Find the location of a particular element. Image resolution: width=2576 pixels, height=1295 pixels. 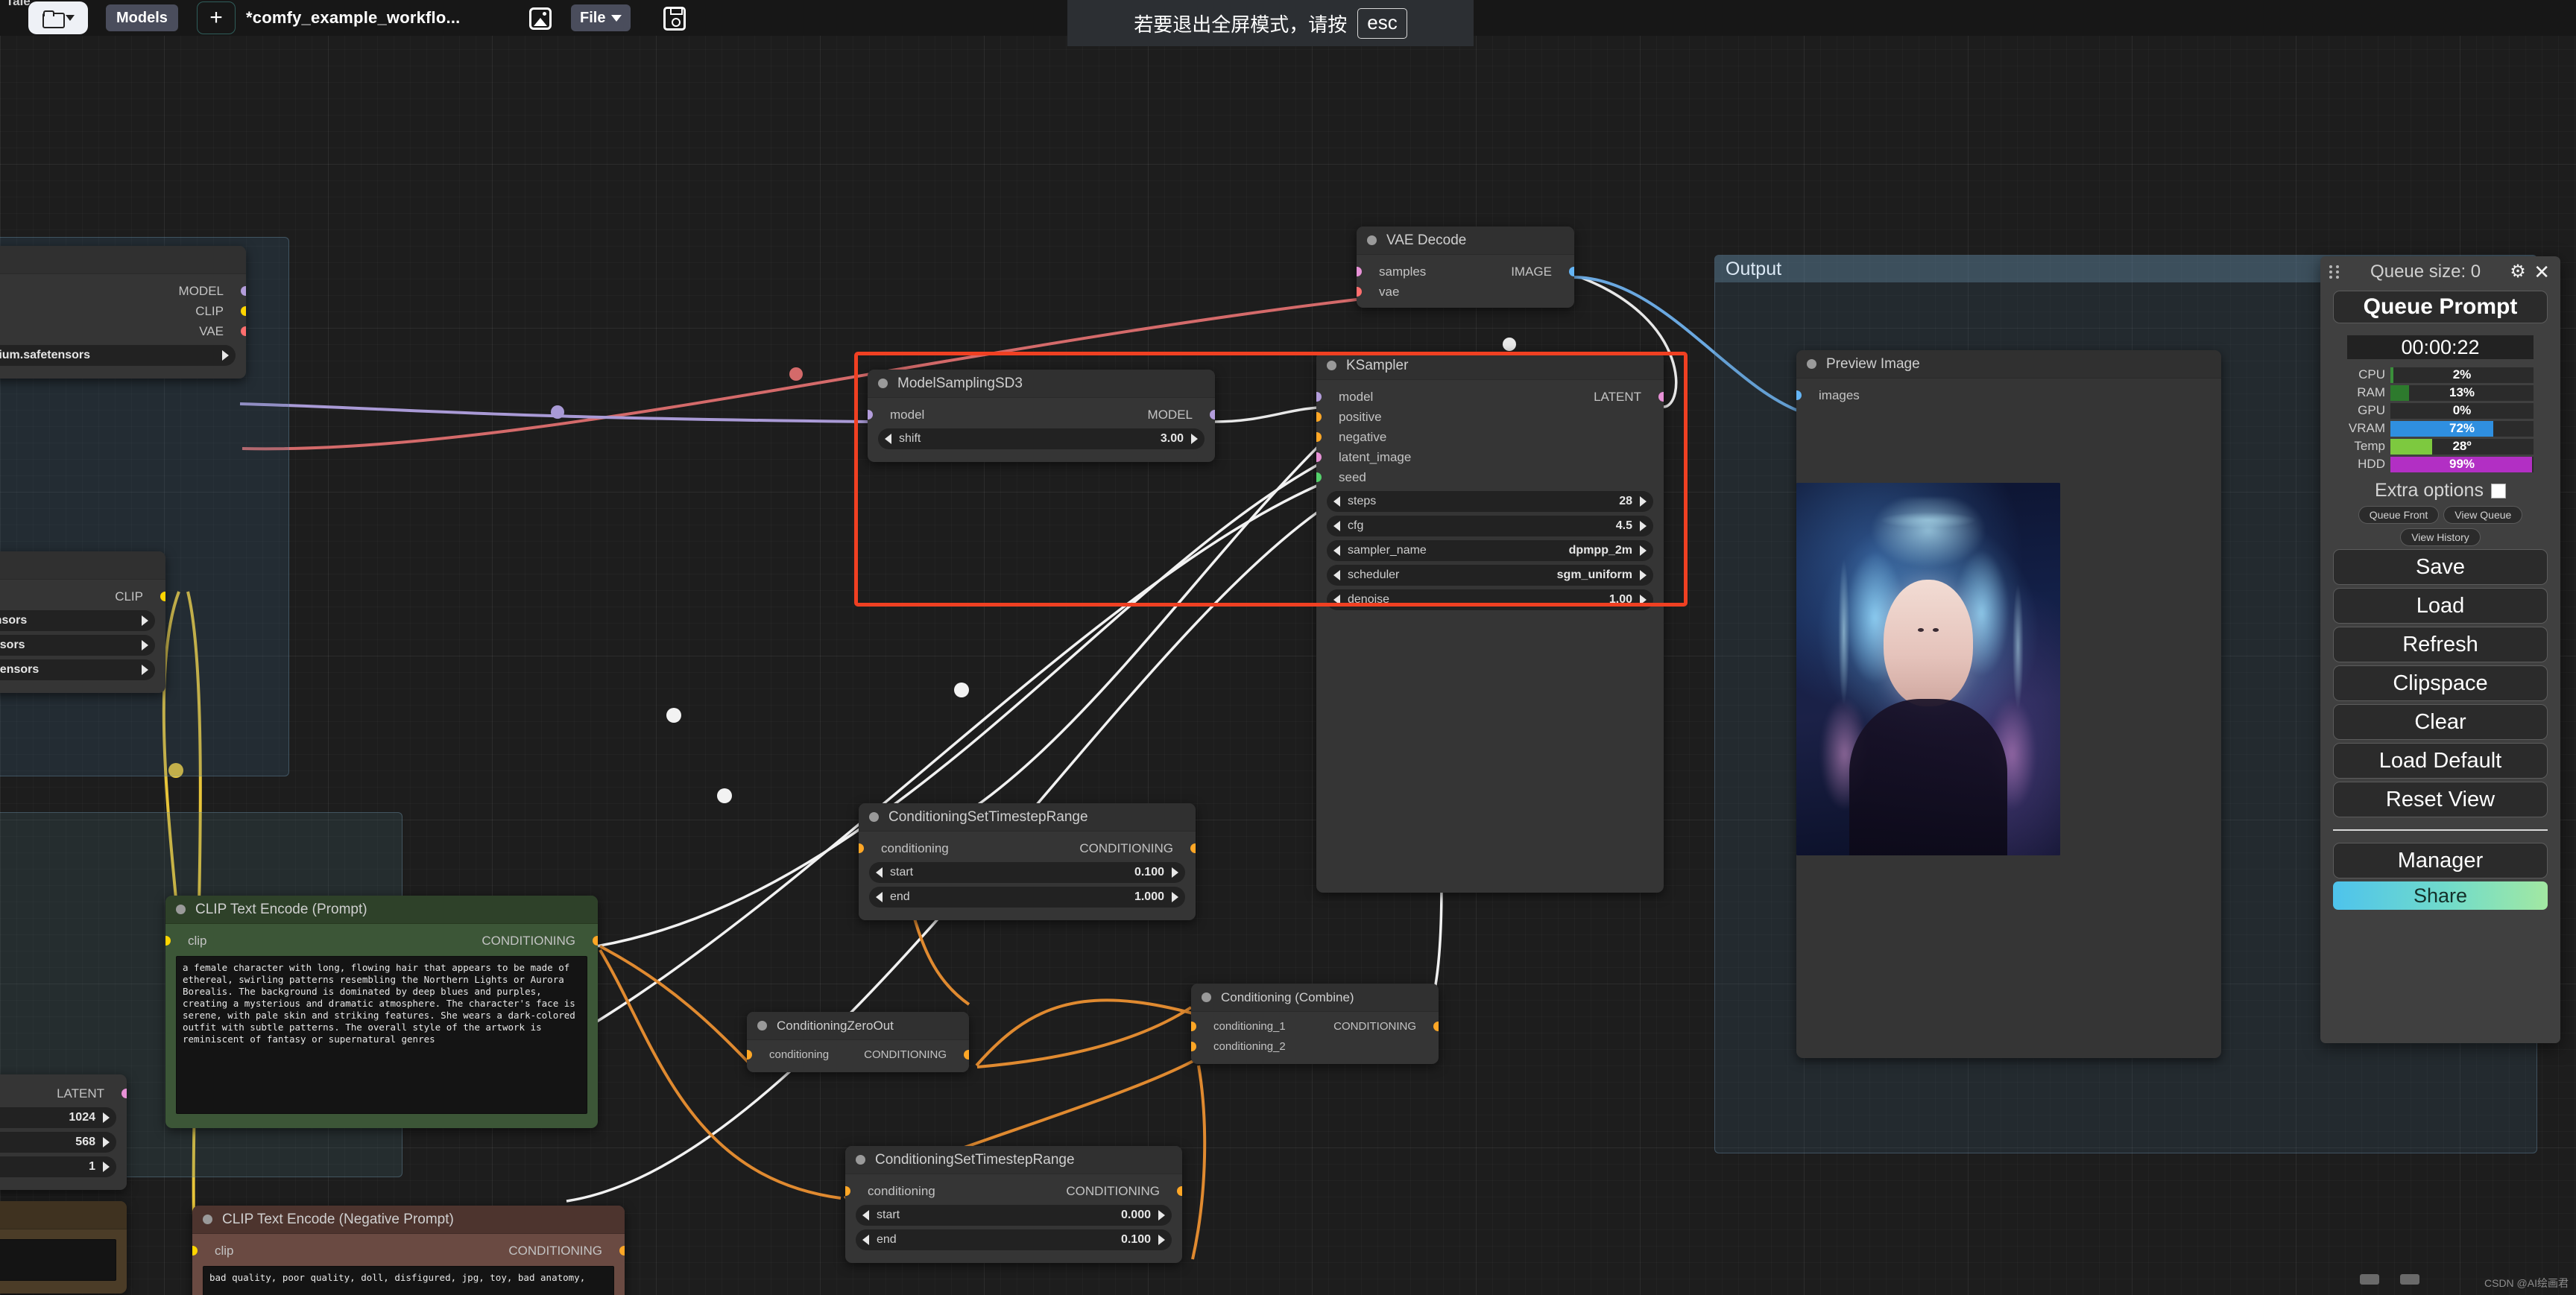

preview-image-result is located at coordinates (1928, 669).